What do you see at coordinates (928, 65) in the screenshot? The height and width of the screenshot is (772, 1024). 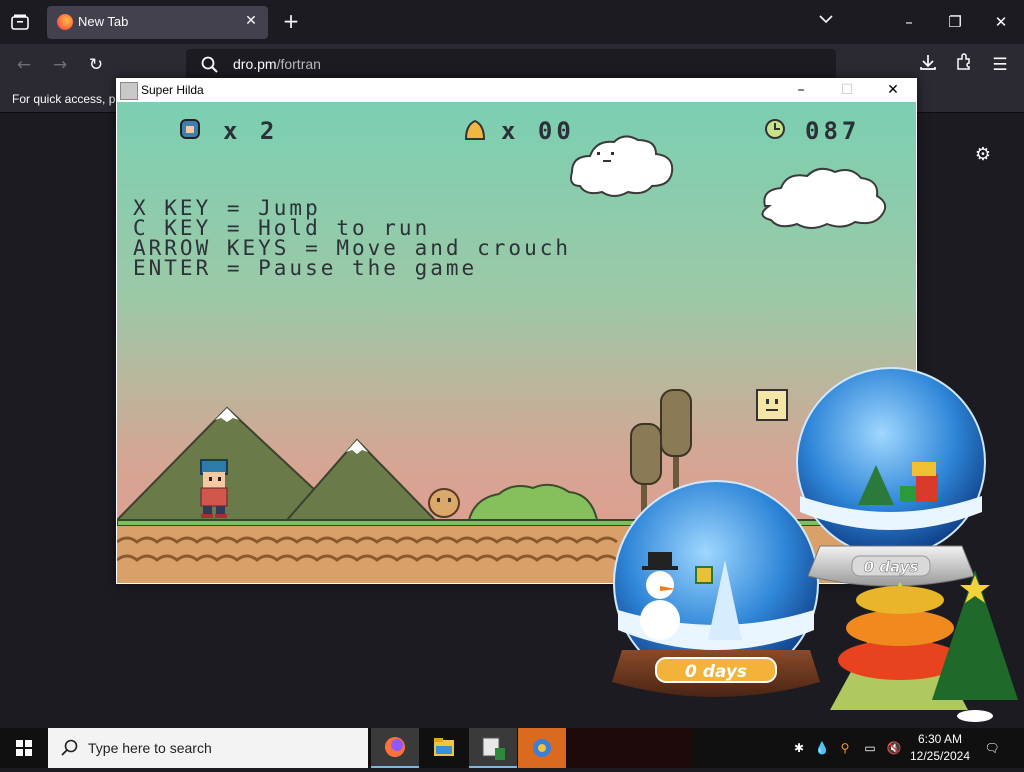 I see `download-icon` at bounding box center [928, 65].